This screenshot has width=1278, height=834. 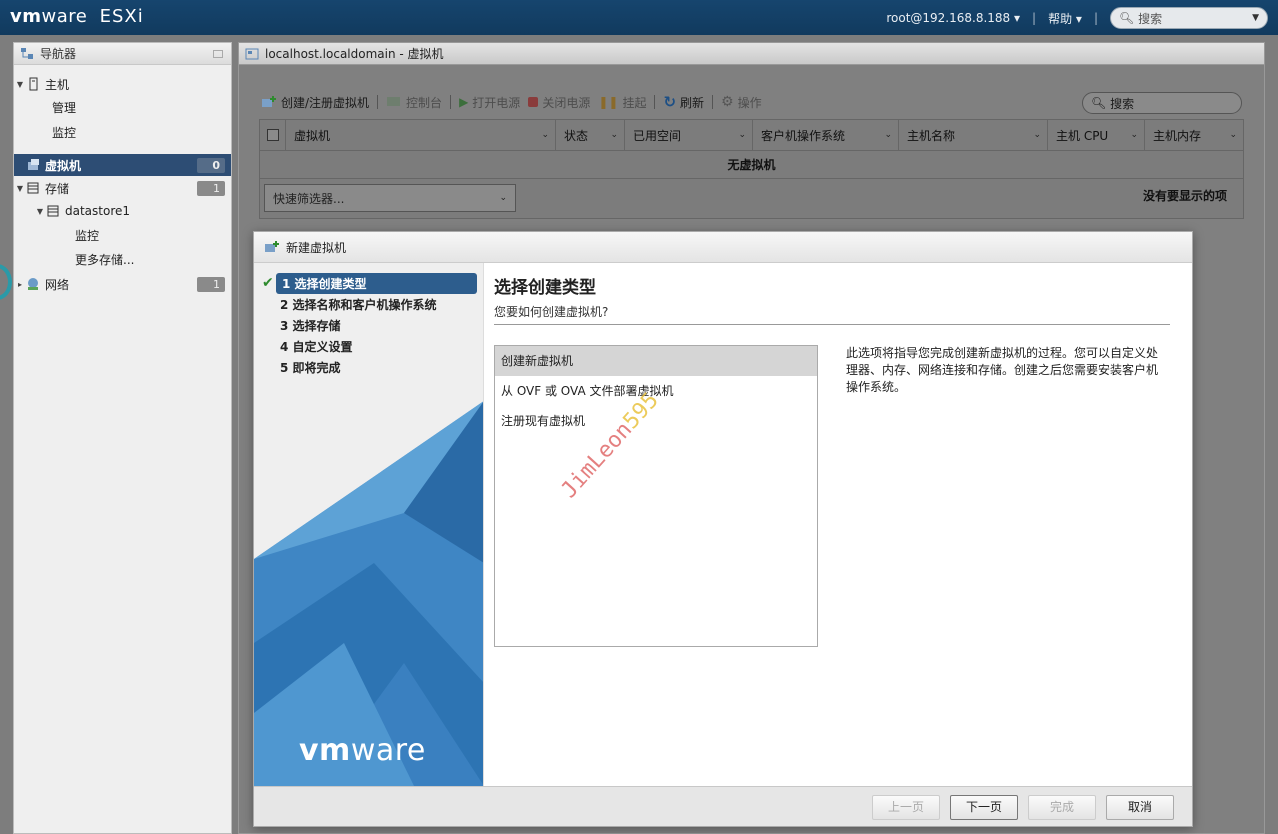 What do you see at coordinates (622, 102) in the screenshot?
I see `suspend-button: ❚❚ 挂起` at bounding box center [622, 102].